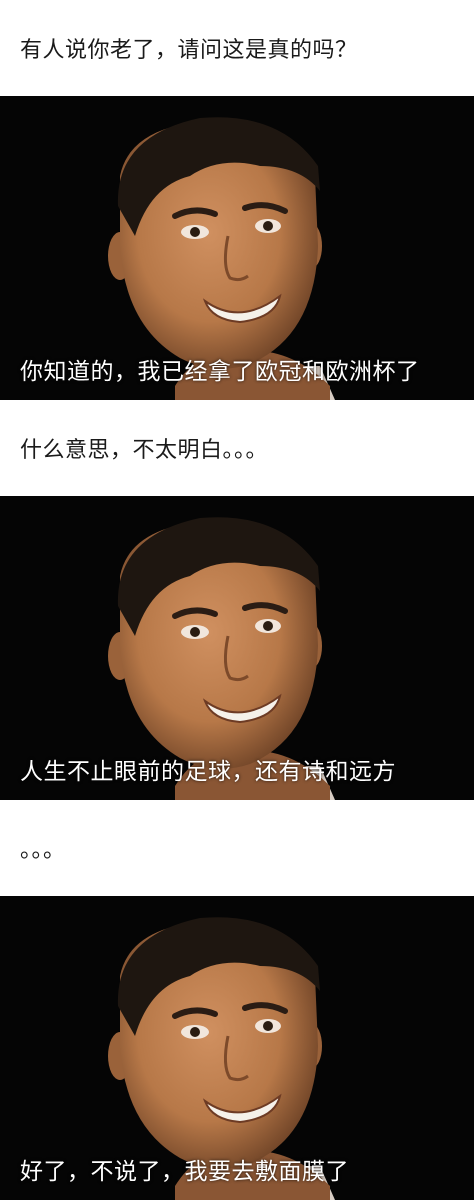 The width and height of the screenshot is (474, 1200). I want to click on question-text: 什么意思，不太明白。。。, so click(144, 450).